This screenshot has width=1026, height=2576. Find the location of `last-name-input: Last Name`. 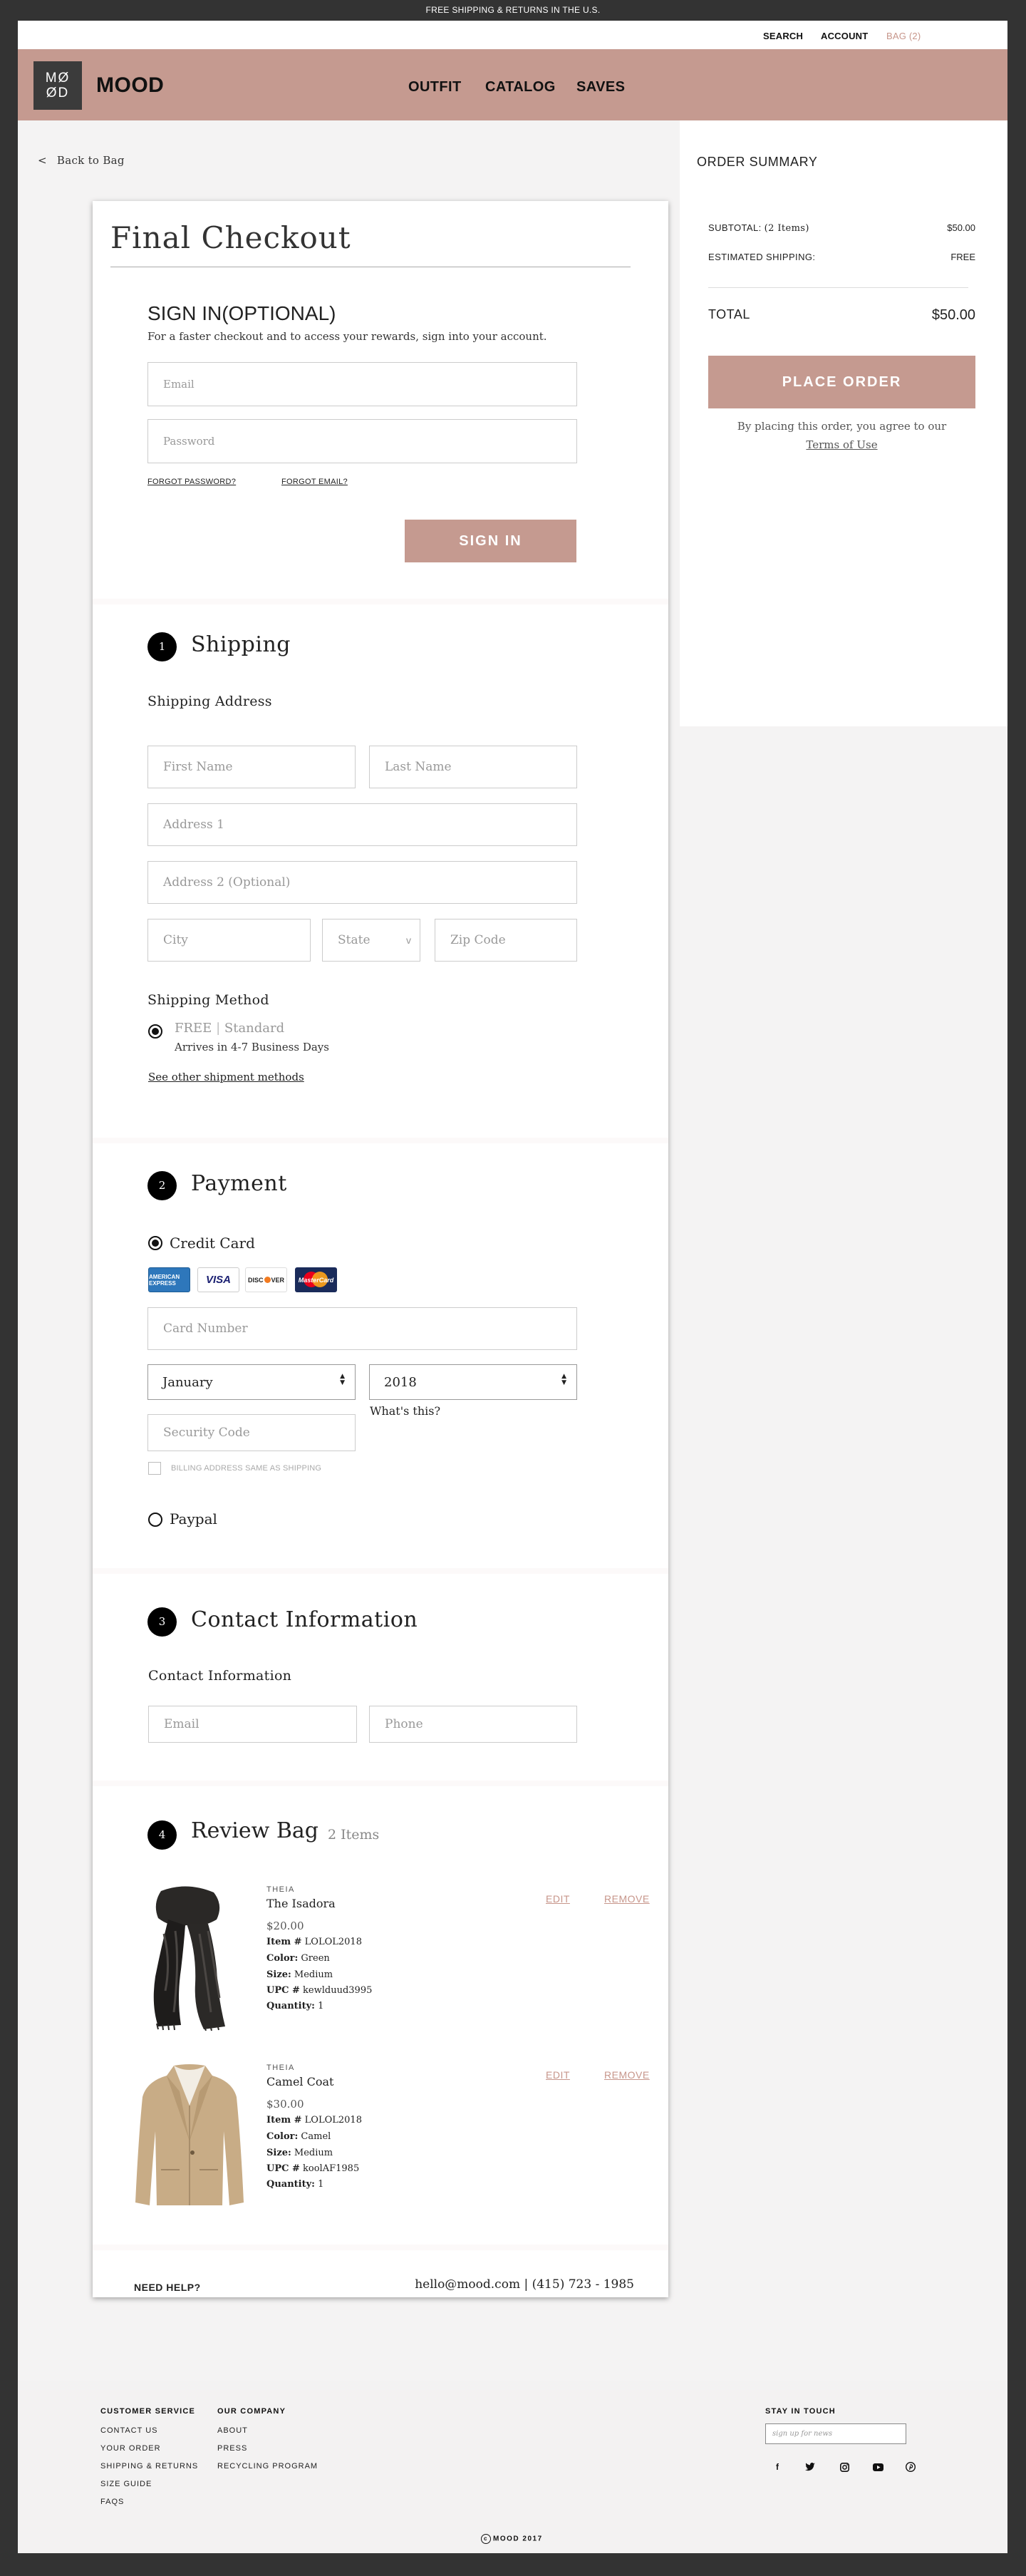

last-name-input: Last Name is located at coordinates (473, 767).